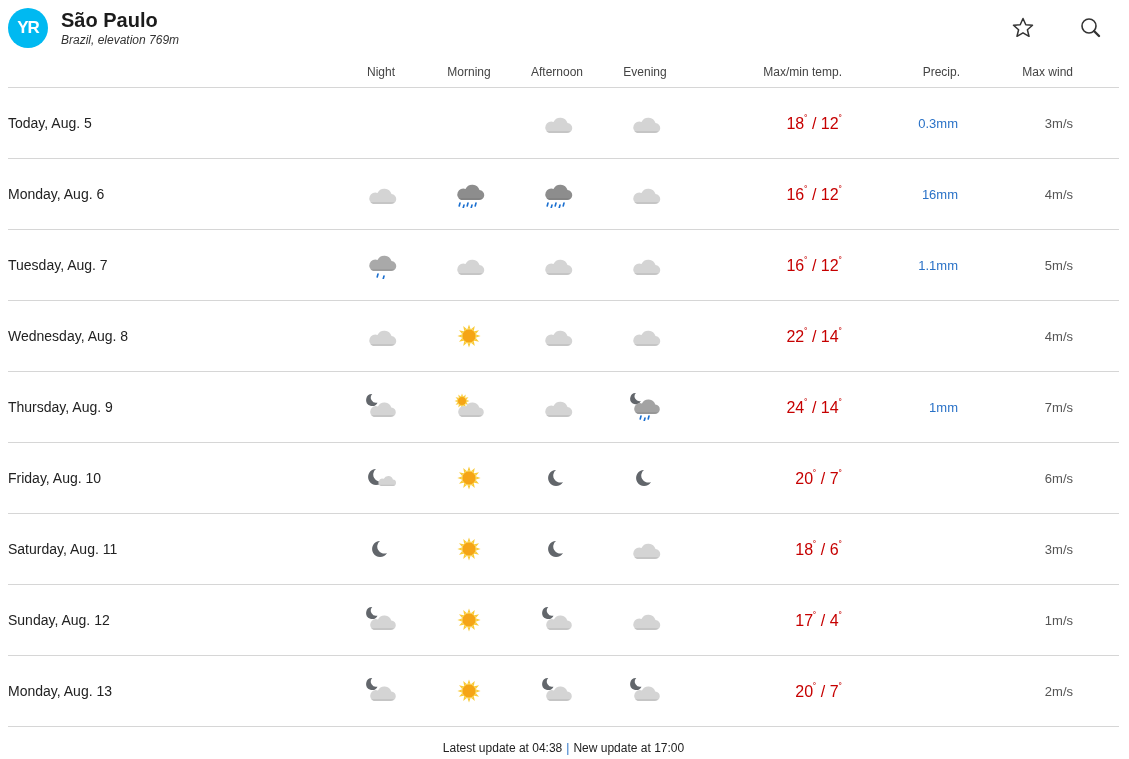  What do you see at coordinates (1047, 71) in the screenshot?
I see `column-header: Max wind` at bounding box center [1047, 71].